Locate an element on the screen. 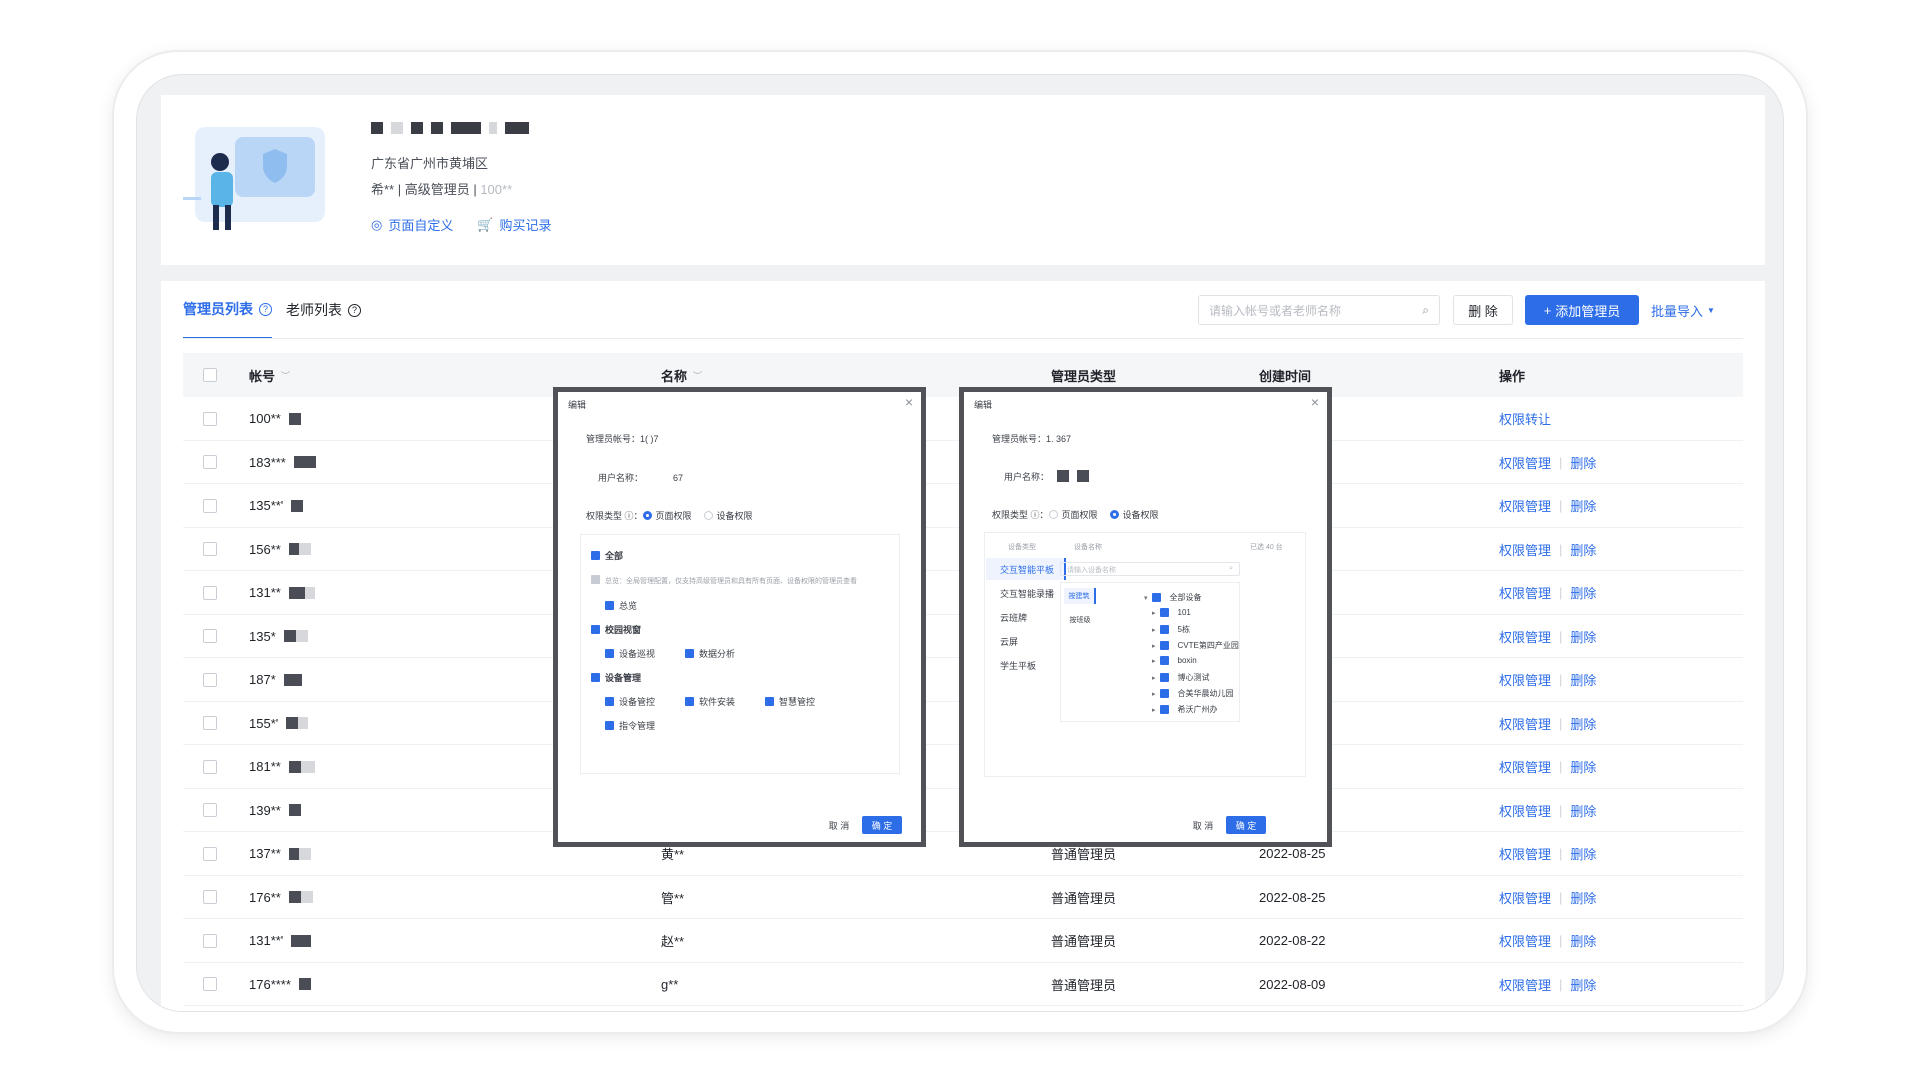 This screenshot has width=1920, height=1080. perm-overview: 总览 is located at coordinates (621, 605).